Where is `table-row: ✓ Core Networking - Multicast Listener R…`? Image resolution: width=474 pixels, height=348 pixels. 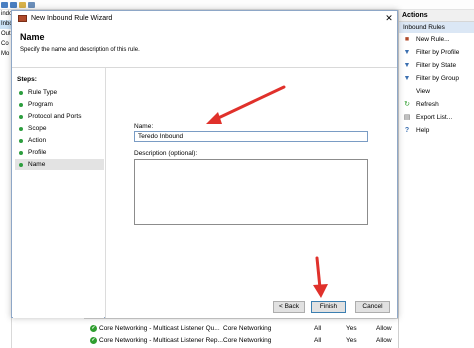 table-row: ✓ Core Networking - Multicast Listener R… is located at coordinates (241, 340).